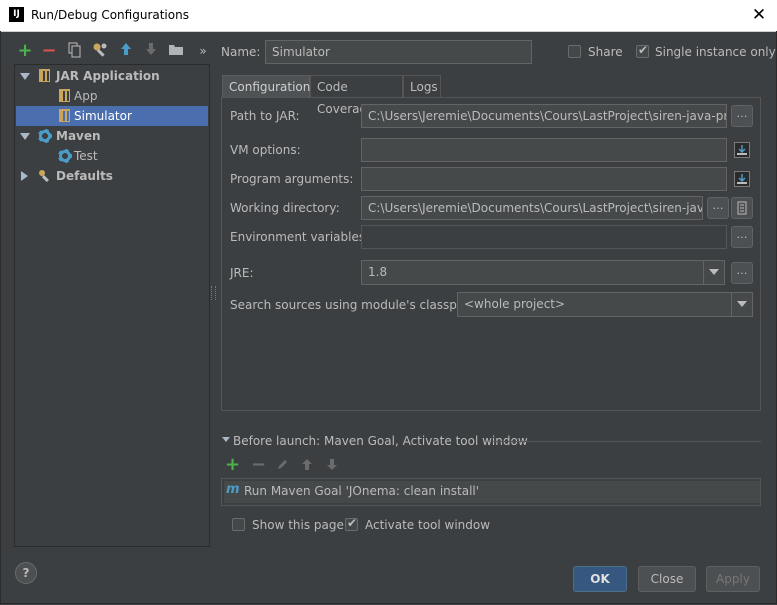 The image size is (777, 605). What do you see at coordinates (733, 579) in the screenshot?
I see `apply-button: Apply` at bounding box center [733, 579].